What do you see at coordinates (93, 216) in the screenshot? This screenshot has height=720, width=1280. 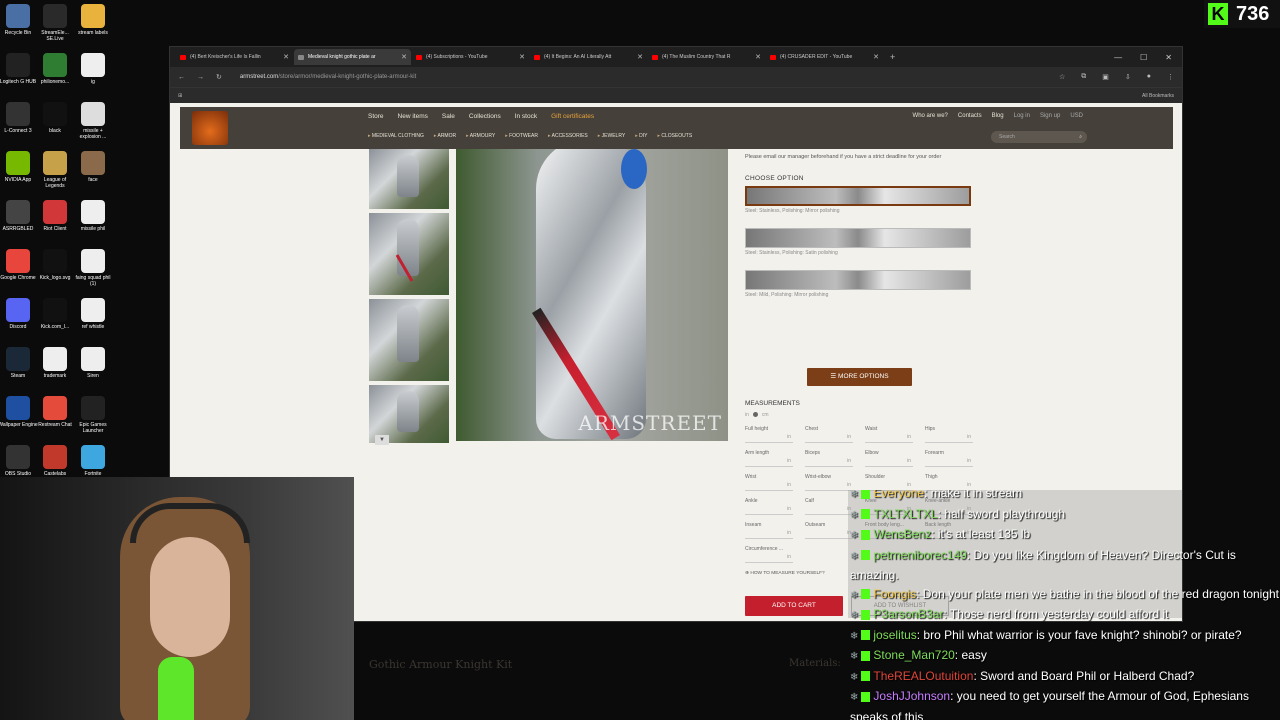 I see `desktop-icon: missile phil` at bounding box center [93, 216].